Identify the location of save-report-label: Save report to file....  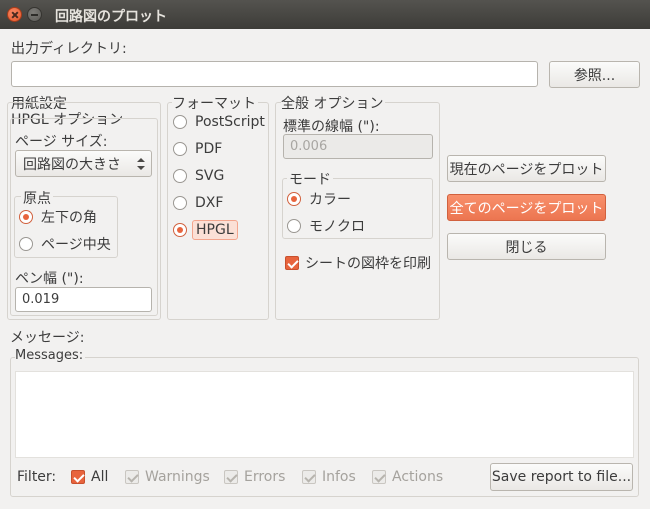
(561, 477).